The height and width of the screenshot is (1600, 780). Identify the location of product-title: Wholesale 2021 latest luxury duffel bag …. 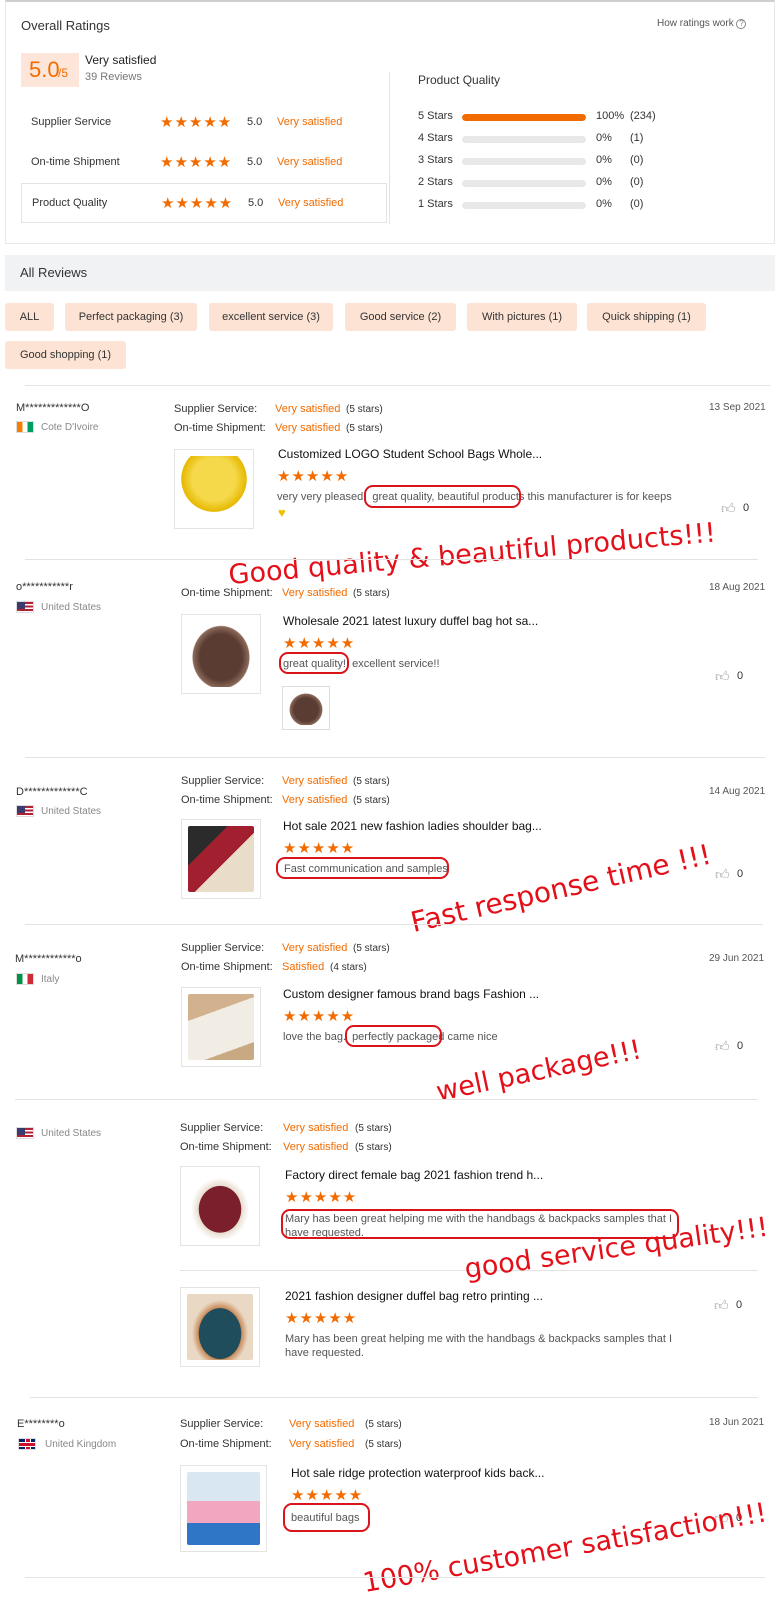
(410, 621).